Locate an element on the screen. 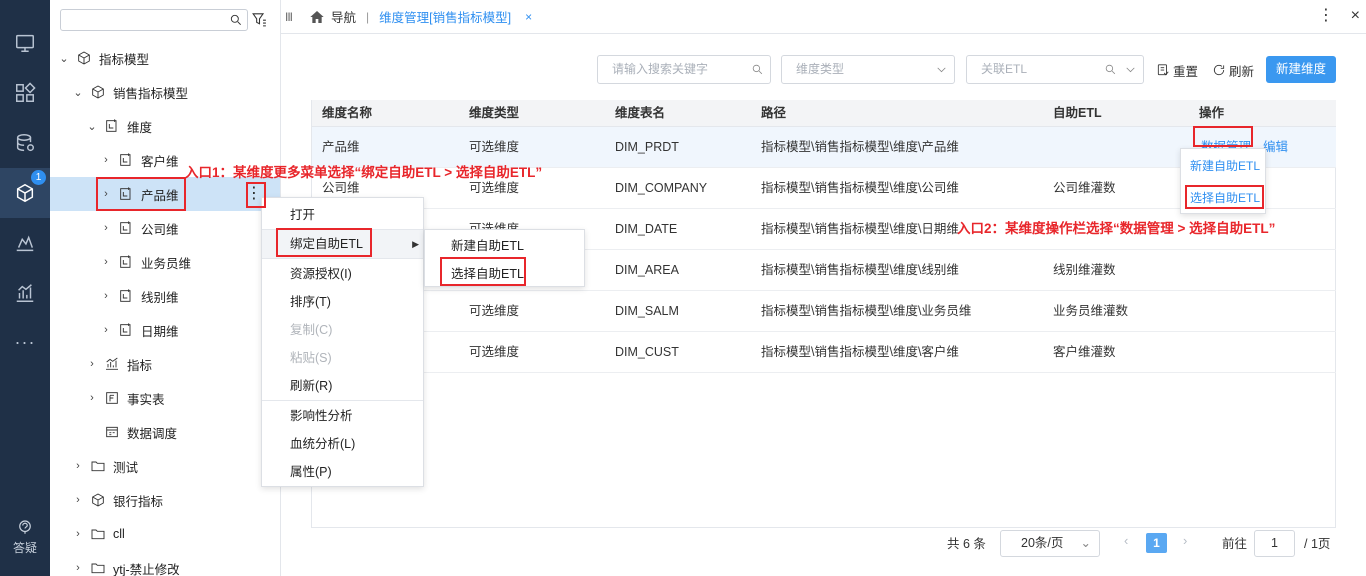  tab-dimension-management: 维度管理[销售指标模型] is located at coordinates (445, 16).